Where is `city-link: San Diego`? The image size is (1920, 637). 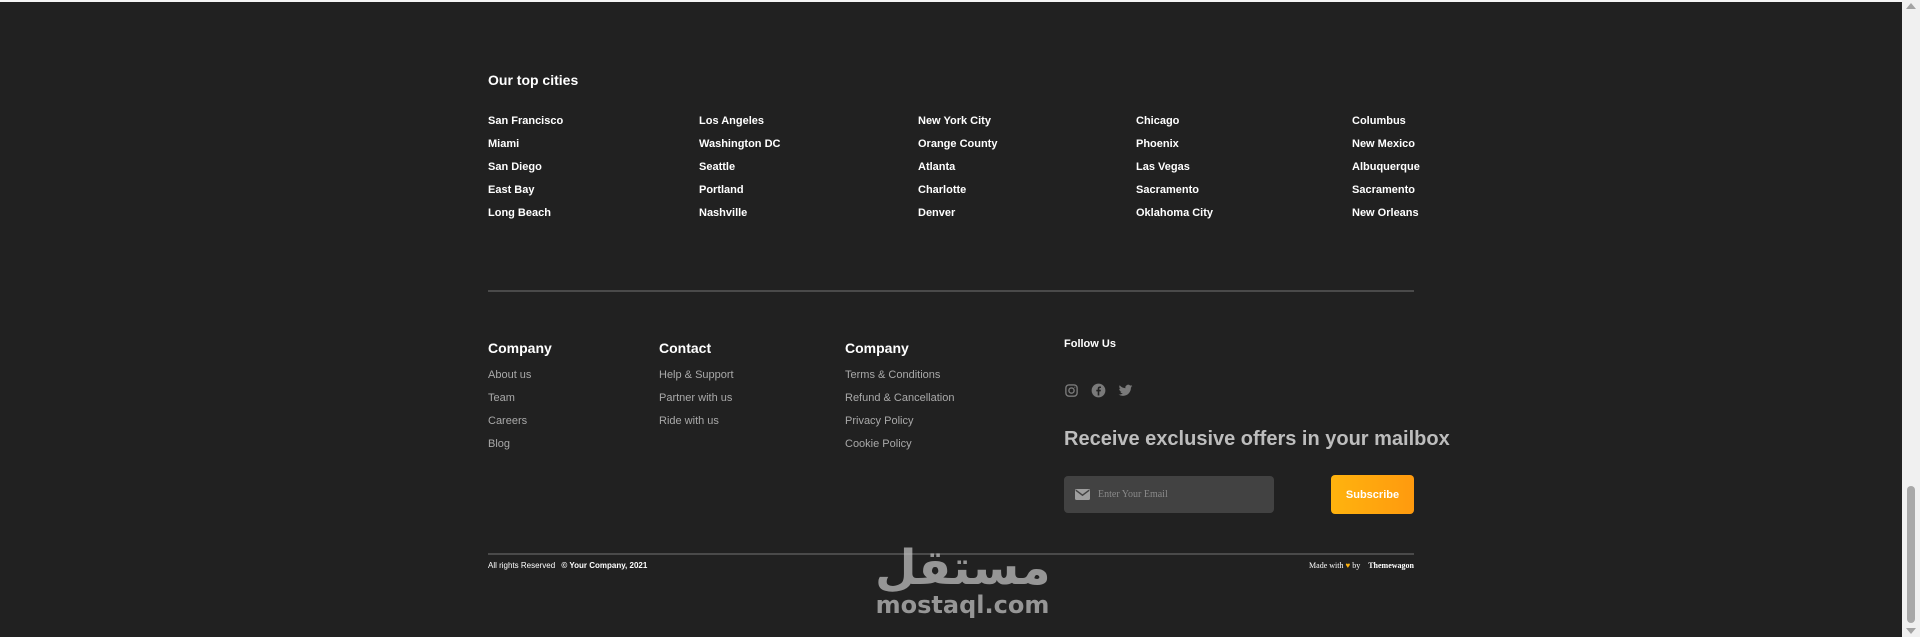
city-link: San Diego is located at coordinates (525, 171).